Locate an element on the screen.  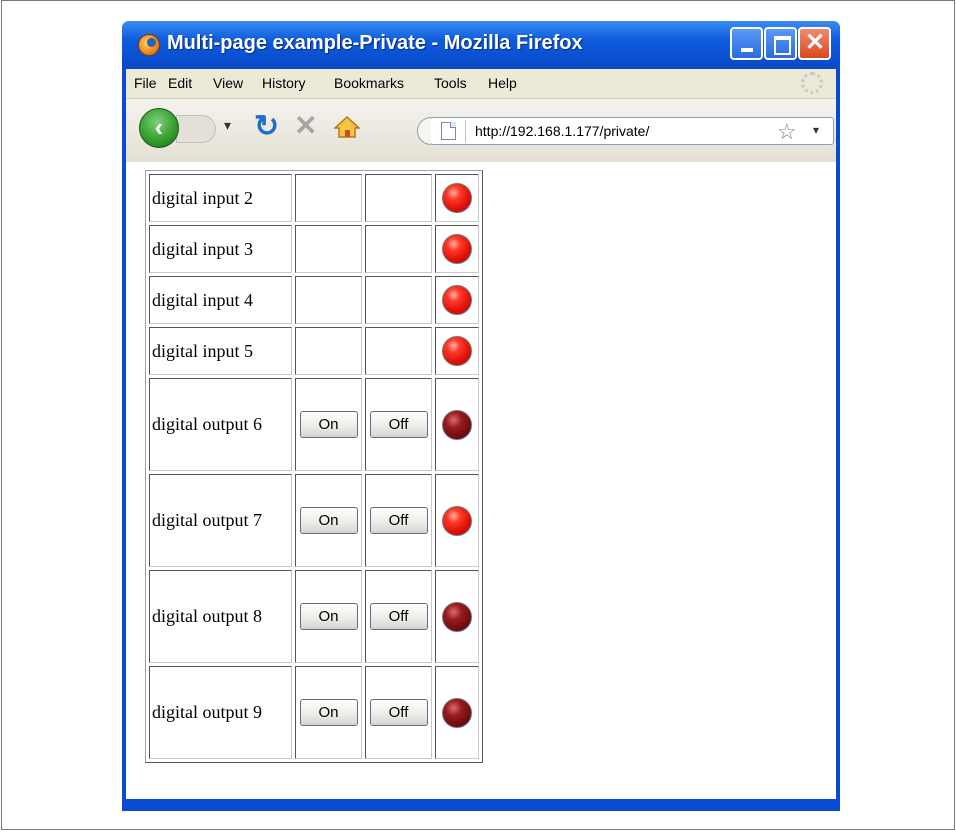
table-row: digital output 9 On Off is located at coordinates (314, 712).